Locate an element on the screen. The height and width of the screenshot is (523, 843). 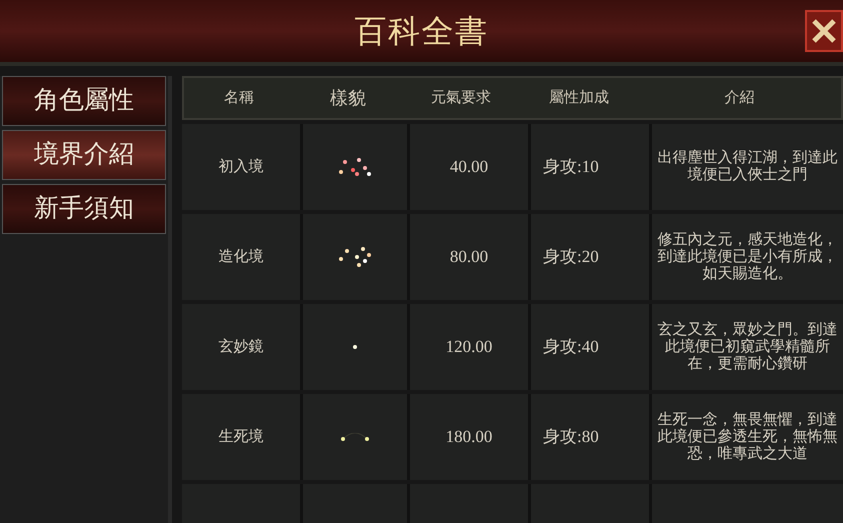
description-line: 出得塵世入得江湖，到達此 is located at coordinates (748, 158).